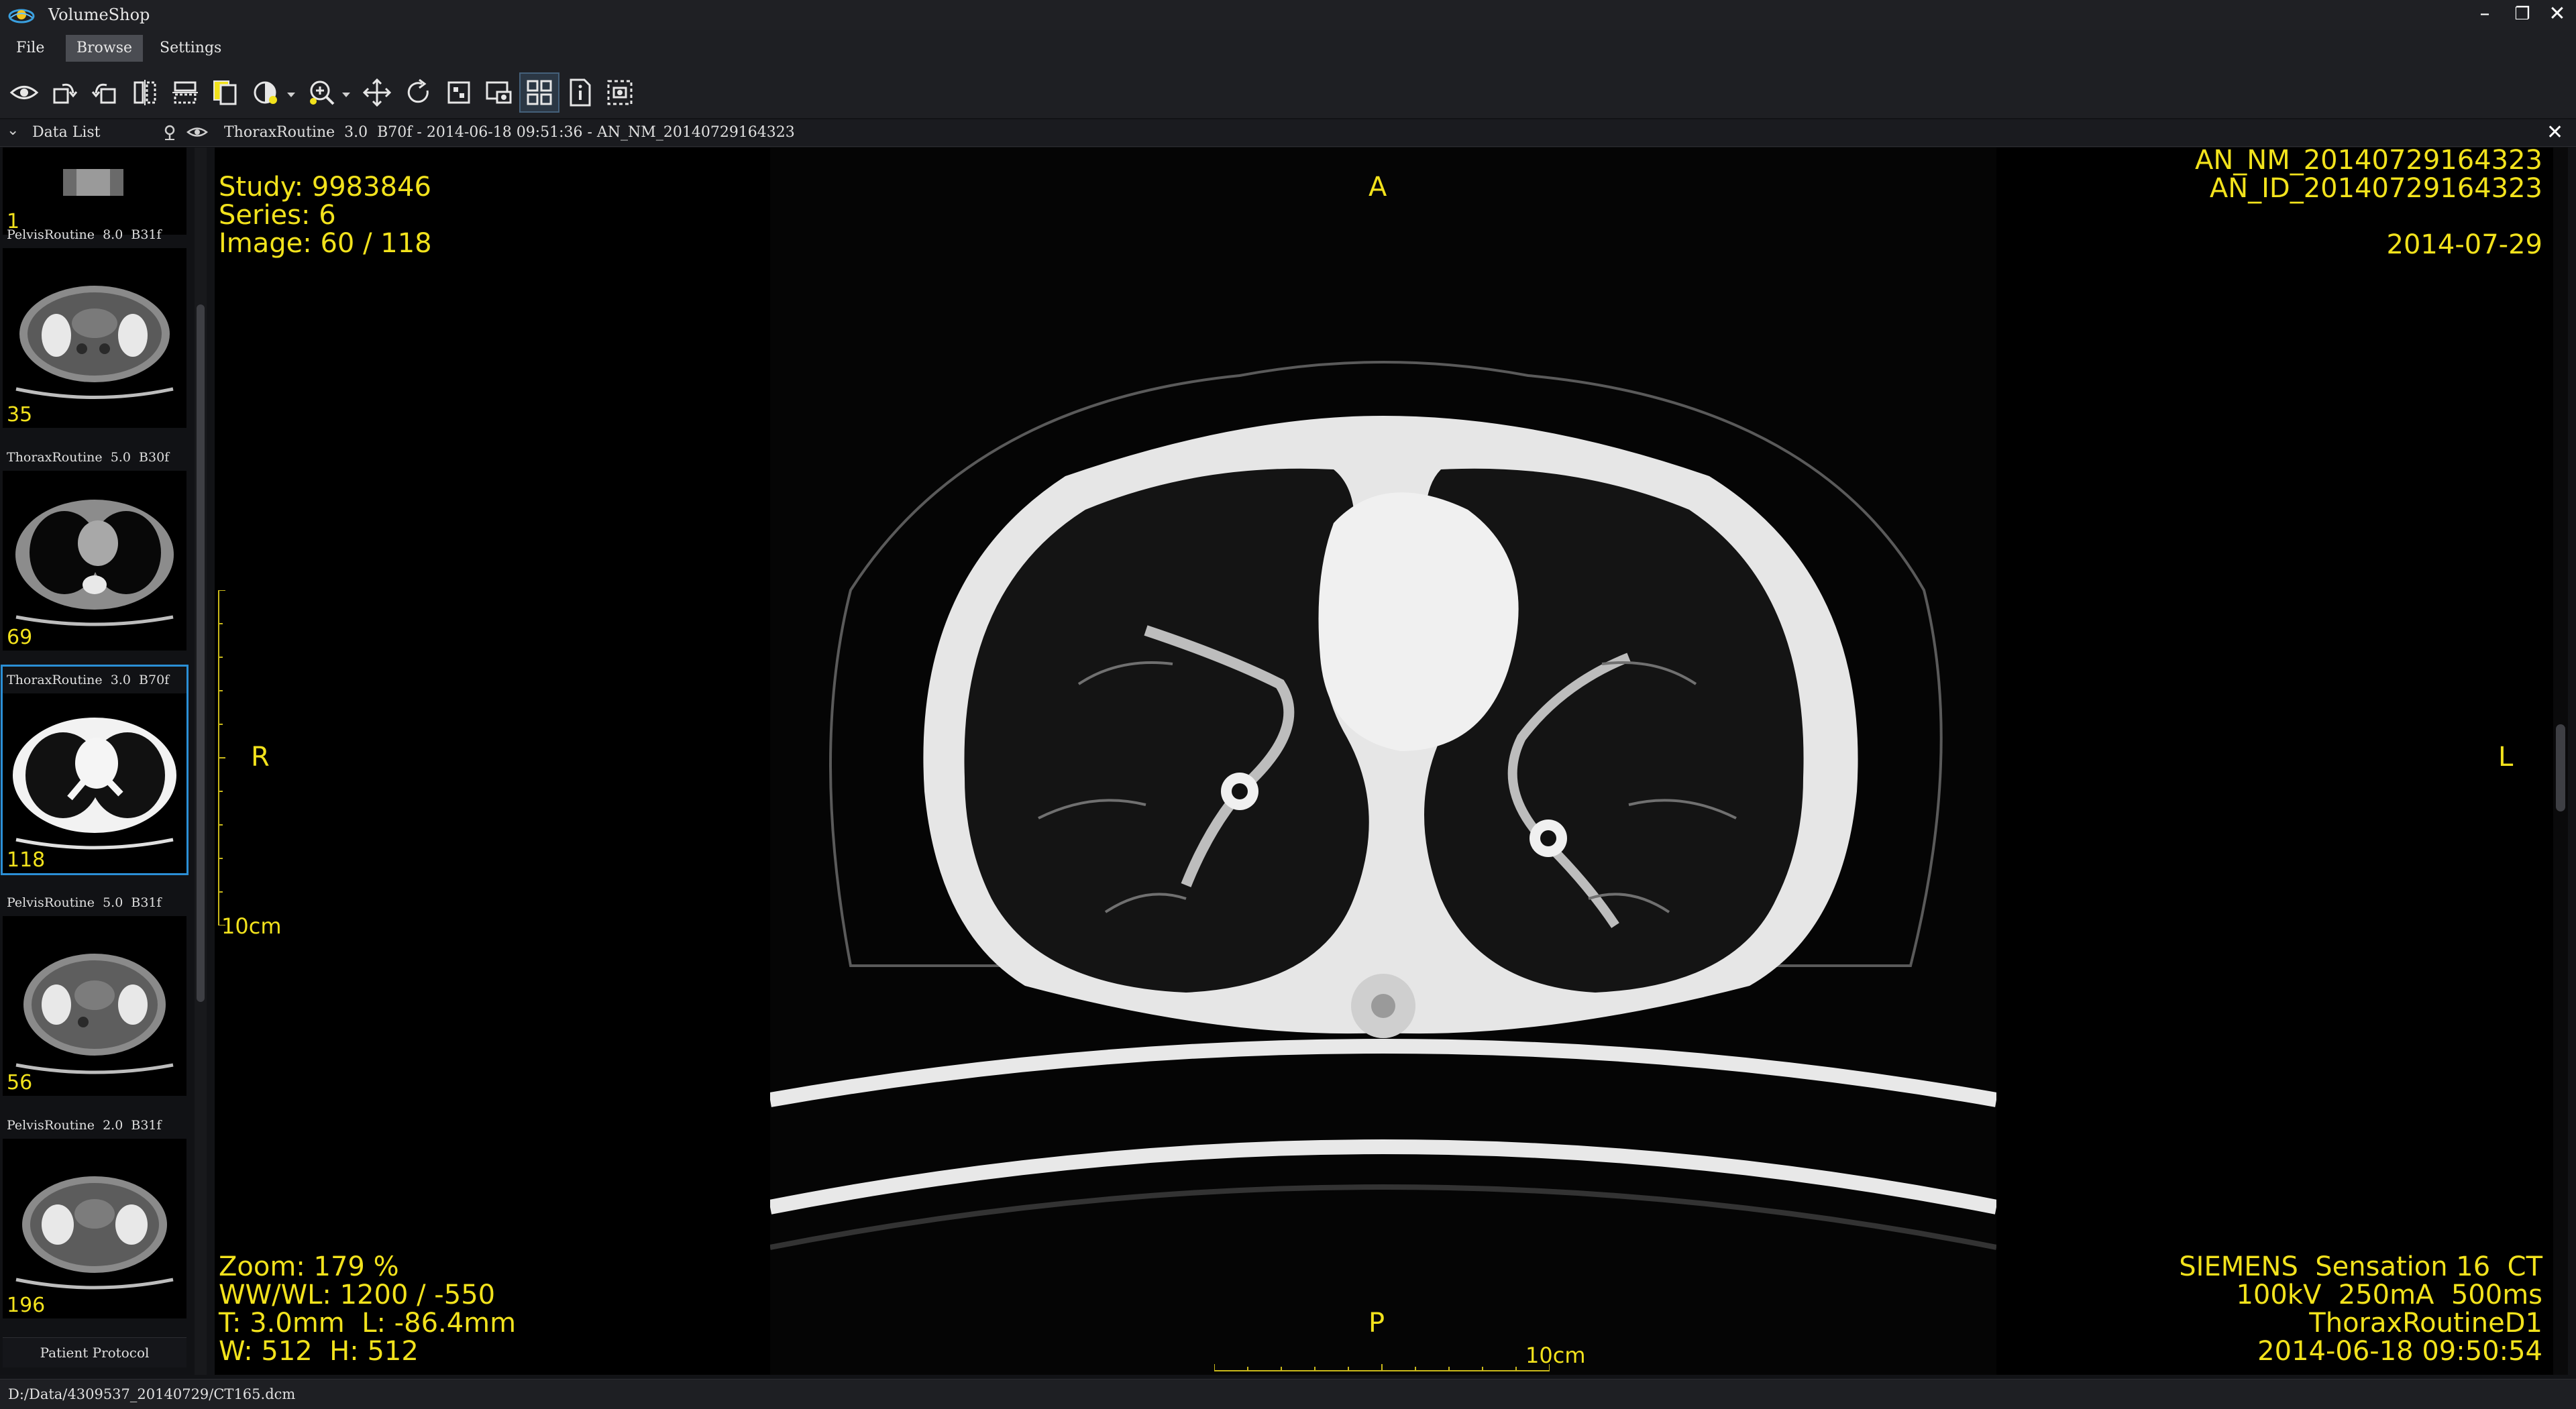 This screenshot has height=1409, width=2576. Describe the element at coordinates (251, 926) in the screenshot. I see `vertical-scale-label: 10cm` at that location.